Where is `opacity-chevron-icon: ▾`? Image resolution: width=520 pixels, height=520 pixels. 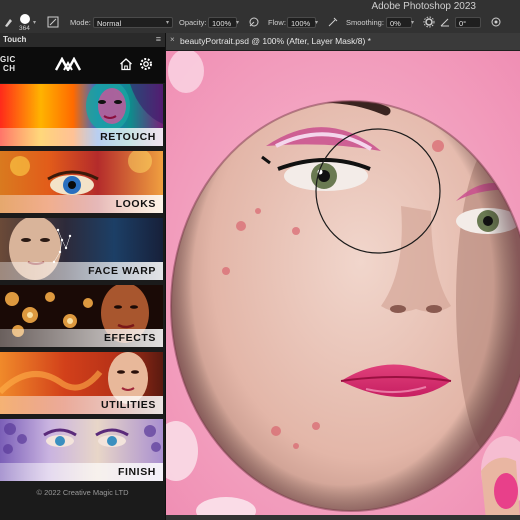 opacity-chevron-icon: ▾ is located at coordinates (237, 23).